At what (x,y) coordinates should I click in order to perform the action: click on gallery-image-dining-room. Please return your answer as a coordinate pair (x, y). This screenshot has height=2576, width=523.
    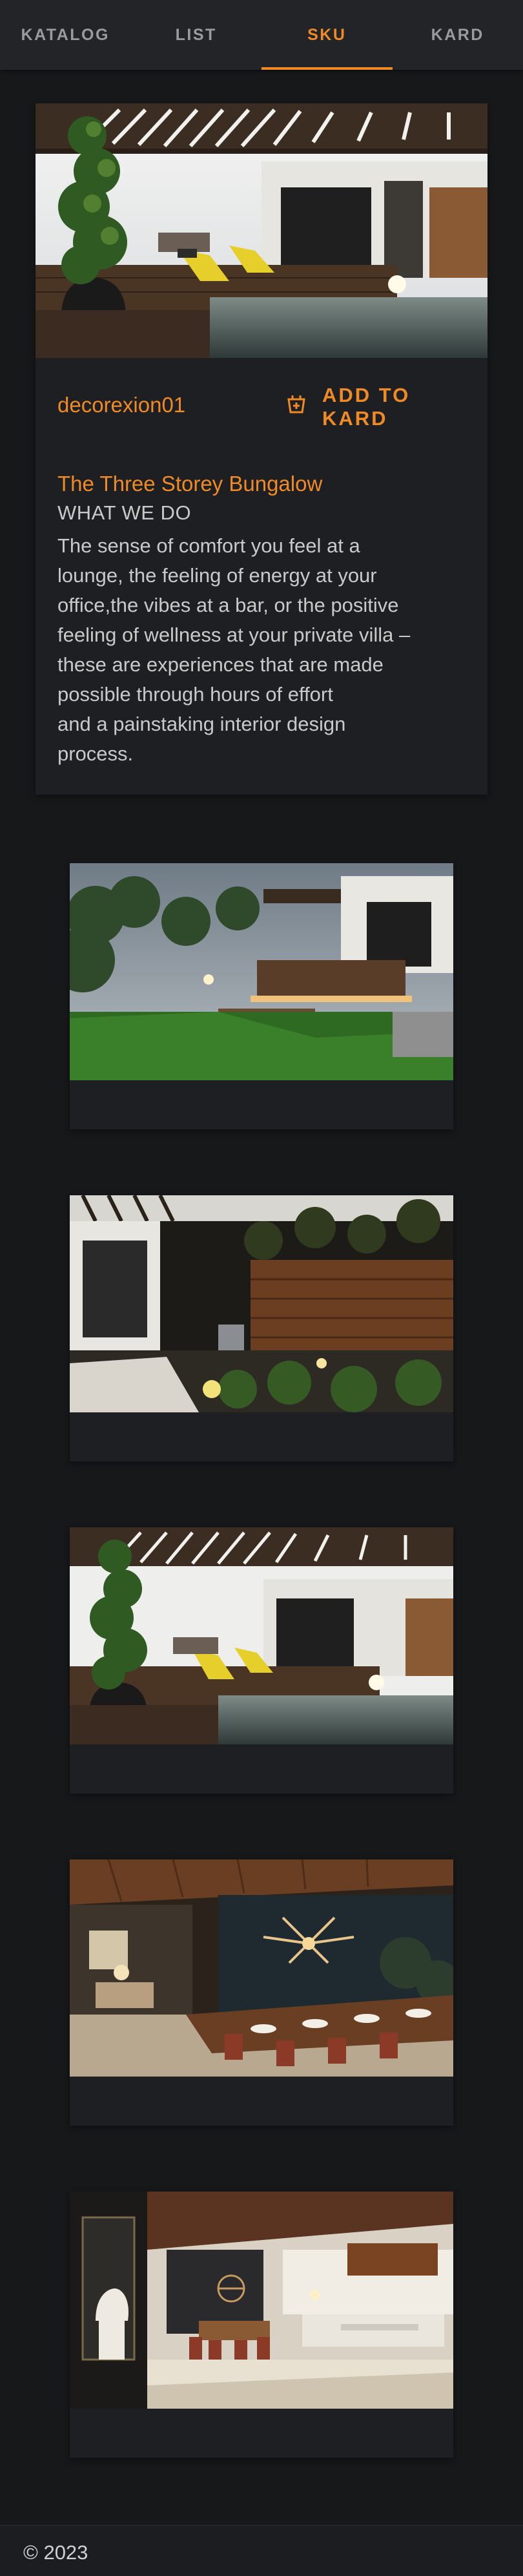
    Looking at the image, I should click on (261, 1968).